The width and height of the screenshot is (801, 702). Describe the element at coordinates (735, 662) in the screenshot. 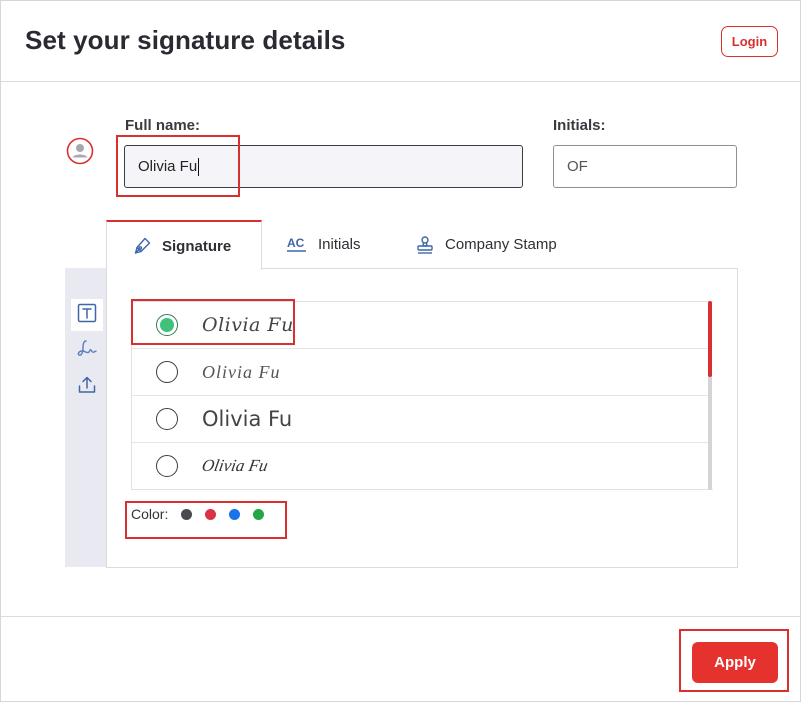

I see `apply-button: Apply` at that location.